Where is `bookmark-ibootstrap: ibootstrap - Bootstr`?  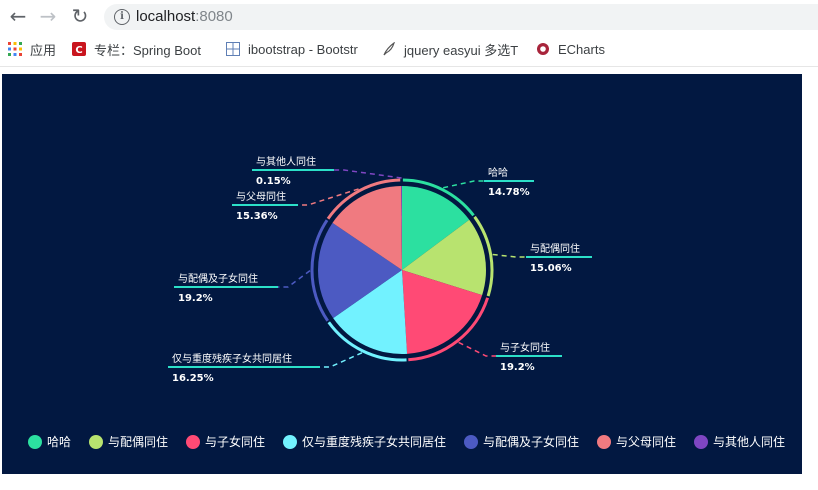 bookmark-ibootstrap: ibootstrap - Bootstr is located at coordinates (295, 49).